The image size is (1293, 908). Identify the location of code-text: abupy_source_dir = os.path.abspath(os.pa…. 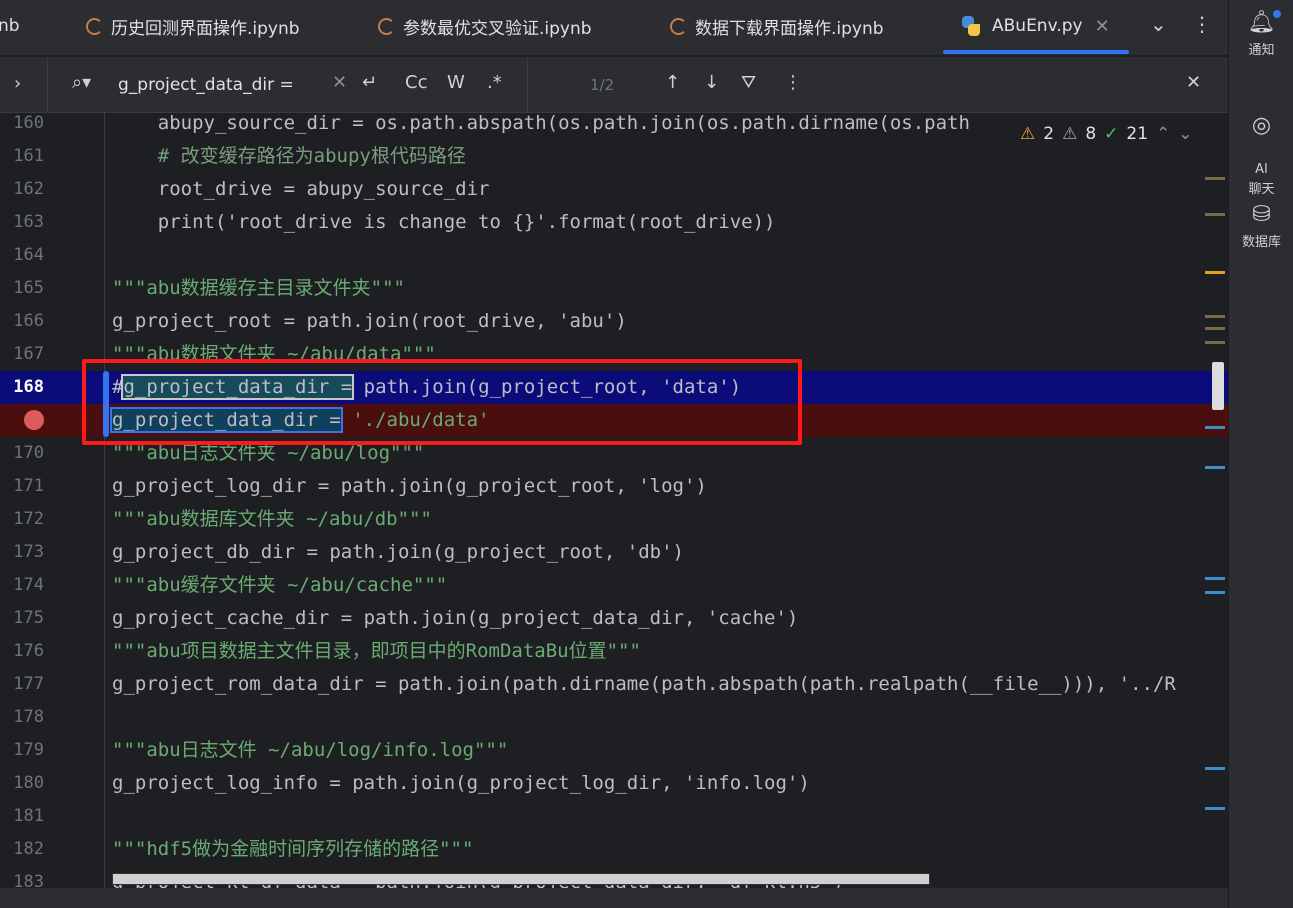
(541, 123).